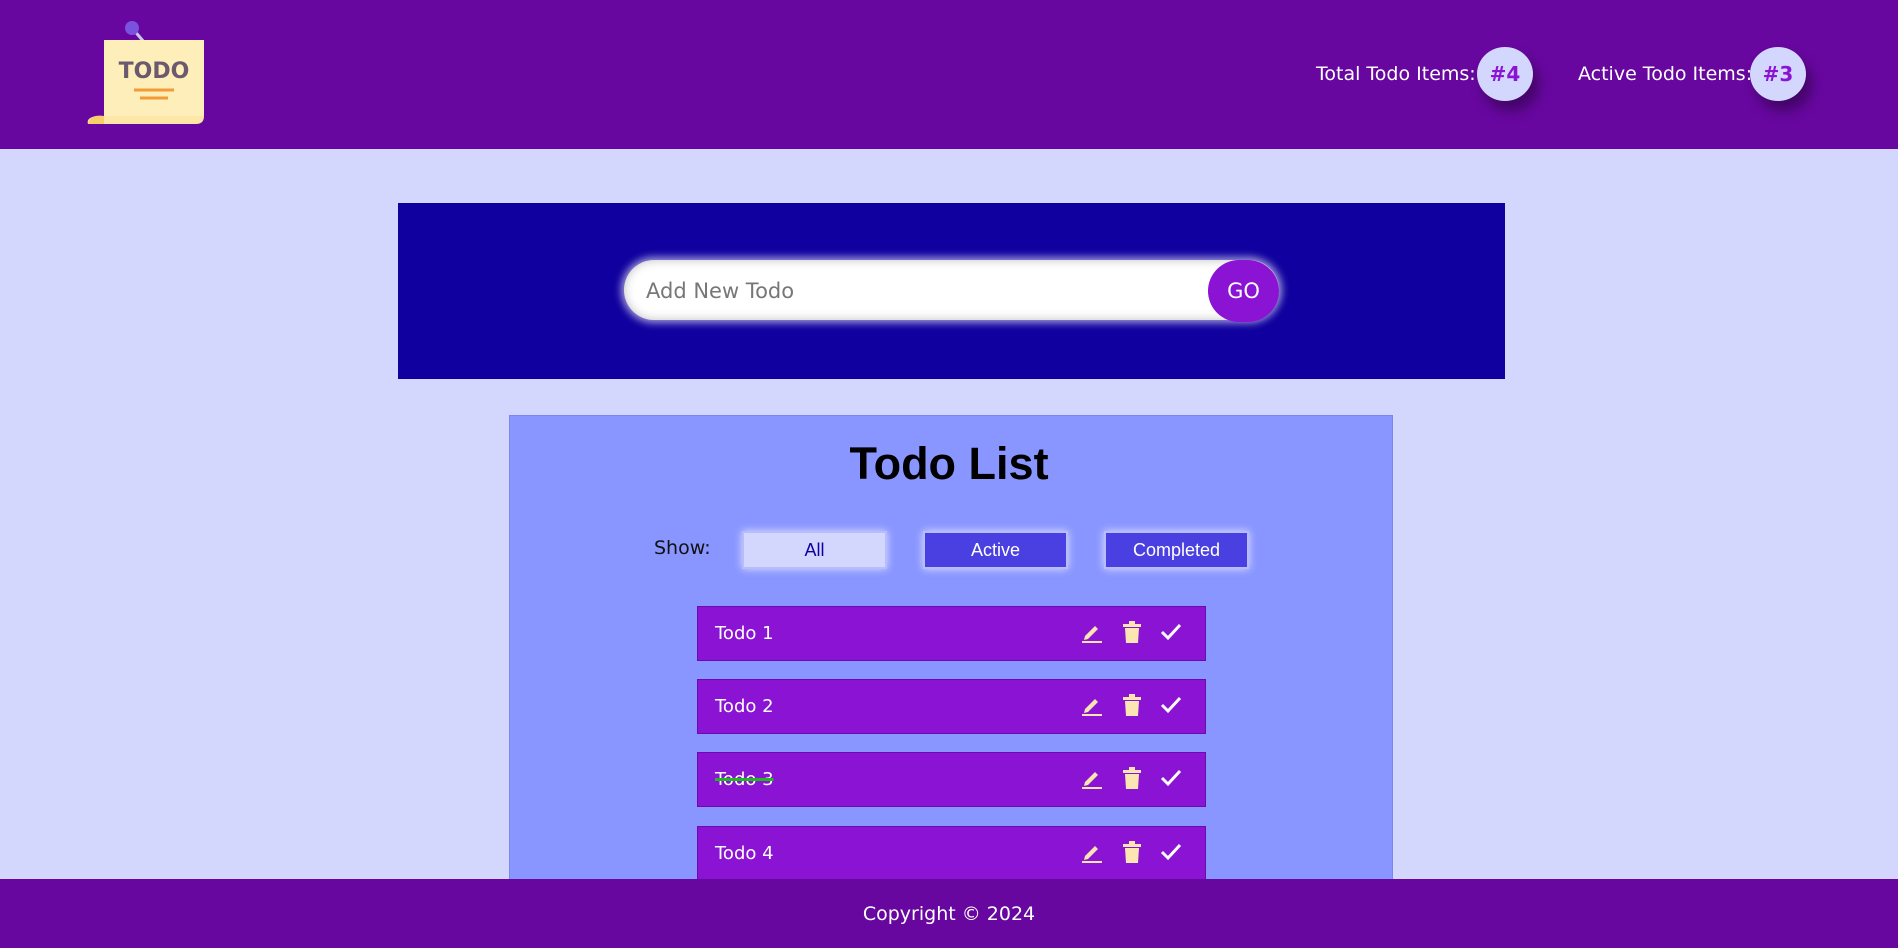  Describe the element at coordinates (951, 853) in the screenshot. I see `todo-item: Todo 4` at that location.